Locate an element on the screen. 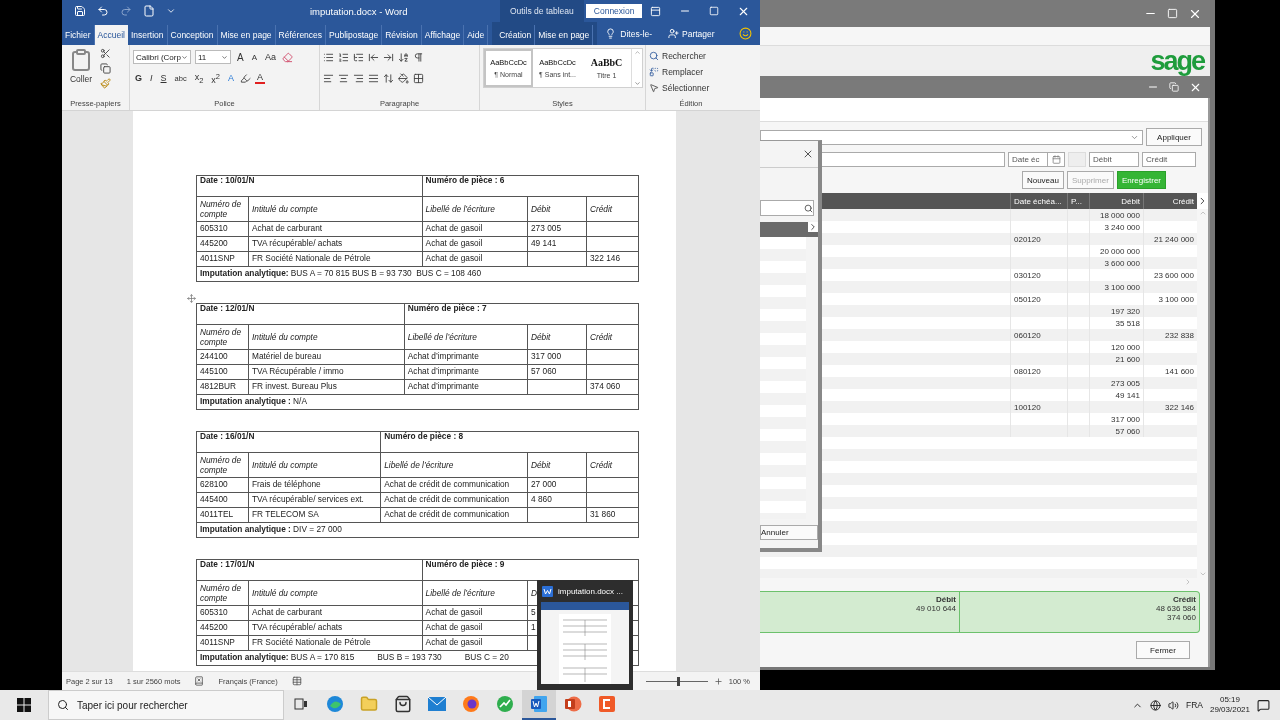  close-icon is located at coordinates (808, 154).